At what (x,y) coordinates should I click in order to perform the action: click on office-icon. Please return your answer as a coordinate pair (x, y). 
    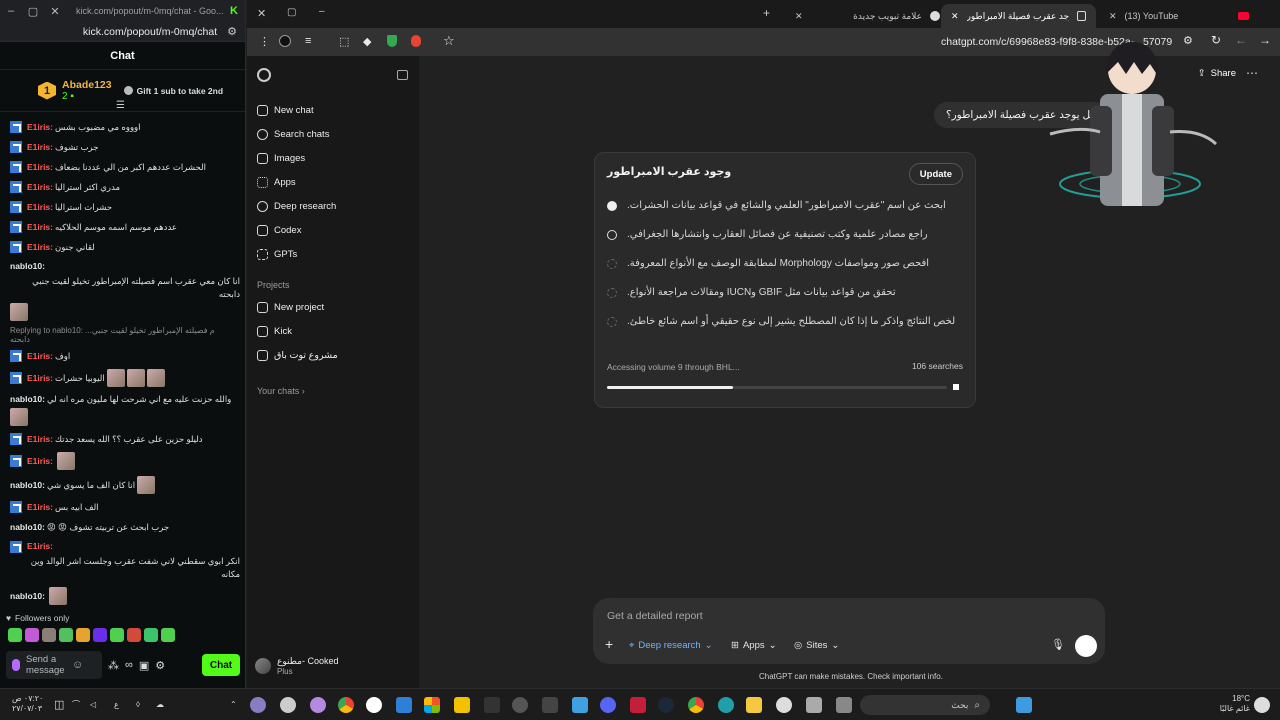
    Looking at the image, I should click on (432, 705).